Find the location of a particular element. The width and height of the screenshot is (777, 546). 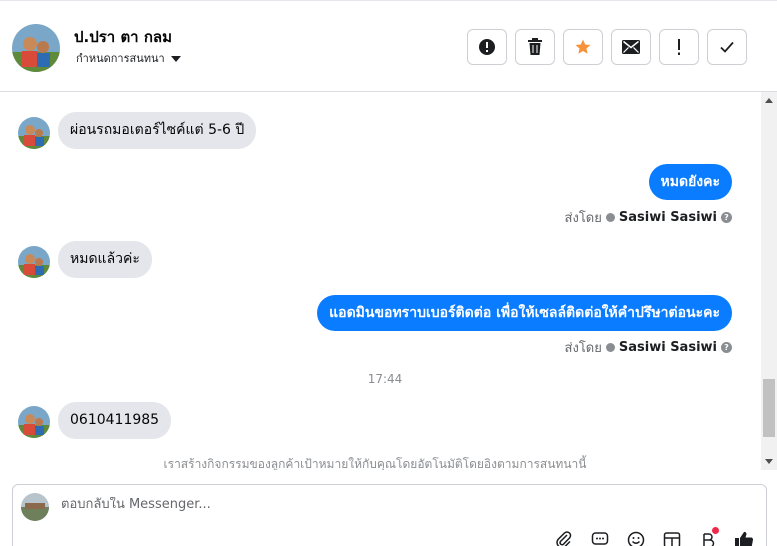

assign-conversation-dropdown: กำหนดการสนทนา is located at coordinates (128, 58).